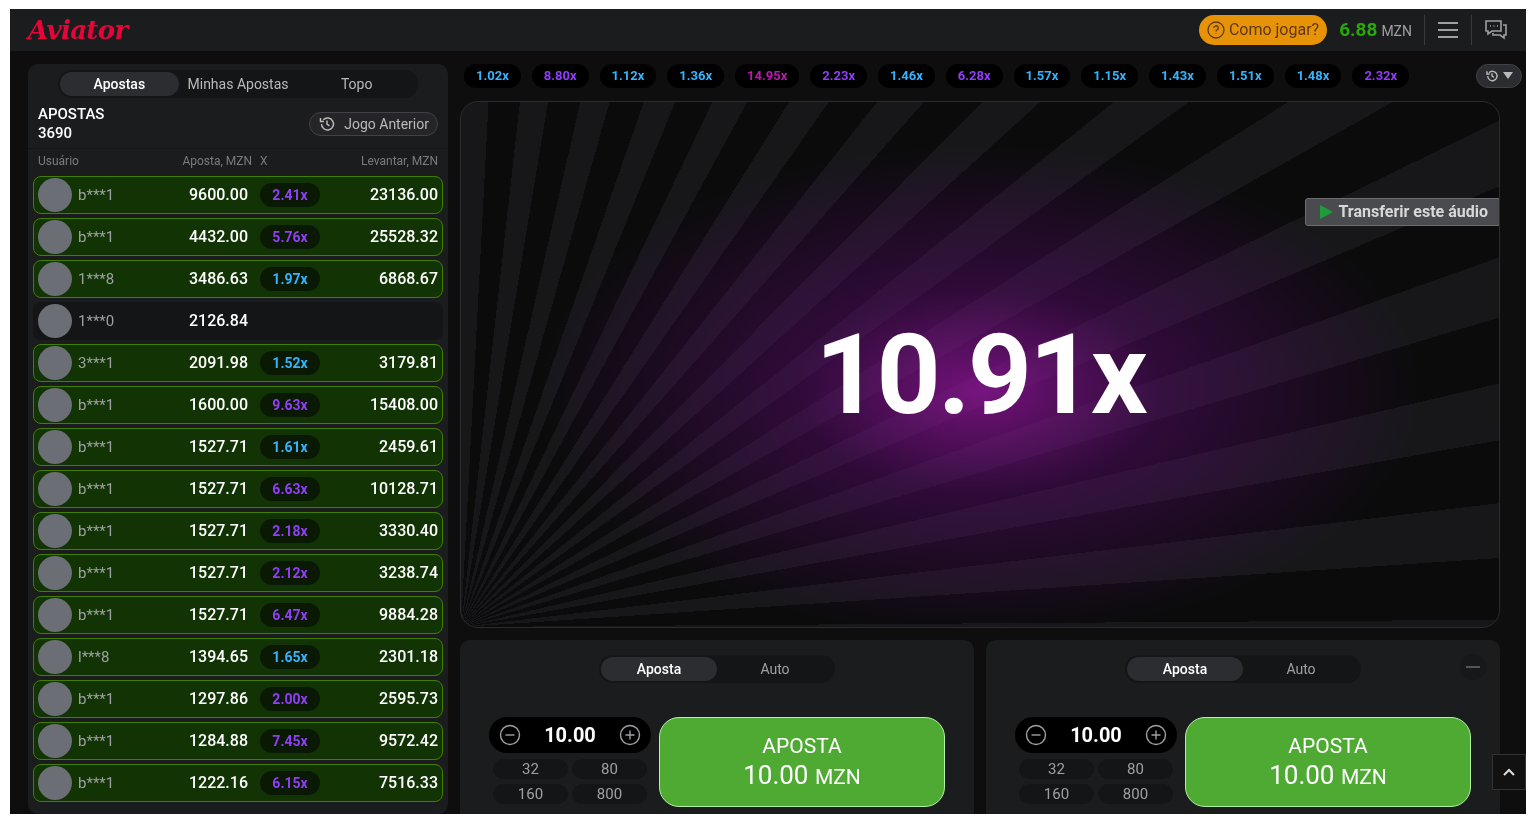 This screenshot has width=1536, height=824. I want to click on column-header: Aposta, MZN, so click(216, 161).